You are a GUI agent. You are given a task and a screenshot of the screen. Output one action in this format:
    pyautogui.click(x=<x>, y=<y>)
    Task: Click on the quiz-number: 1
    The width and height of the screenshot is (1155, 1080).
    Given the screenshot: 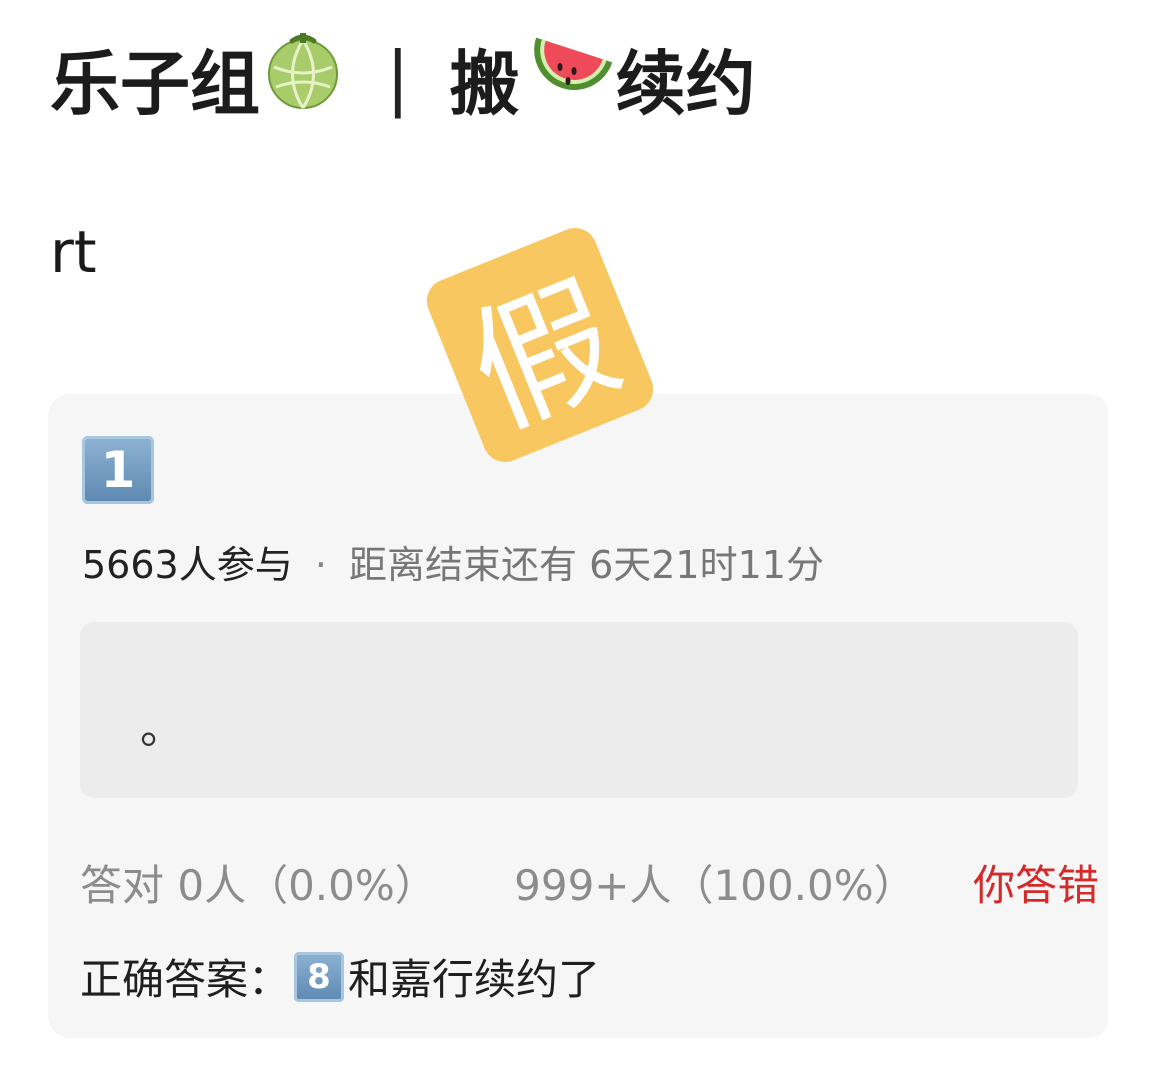 What is the action you would take?
    pyautogui.click(x=118, y=470)
    